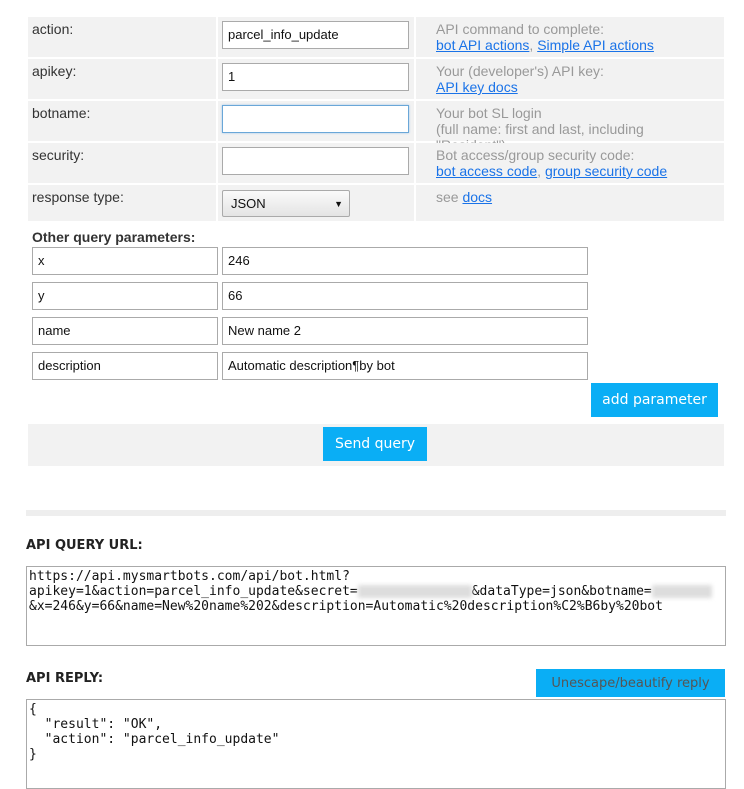 Image resolution: width=744 pixels, height=789 pixels. Describe the element at coordinates (630, 683) in the screenshot. I see `unescape-beautify-button: Unescape/beautify reply` at that location.